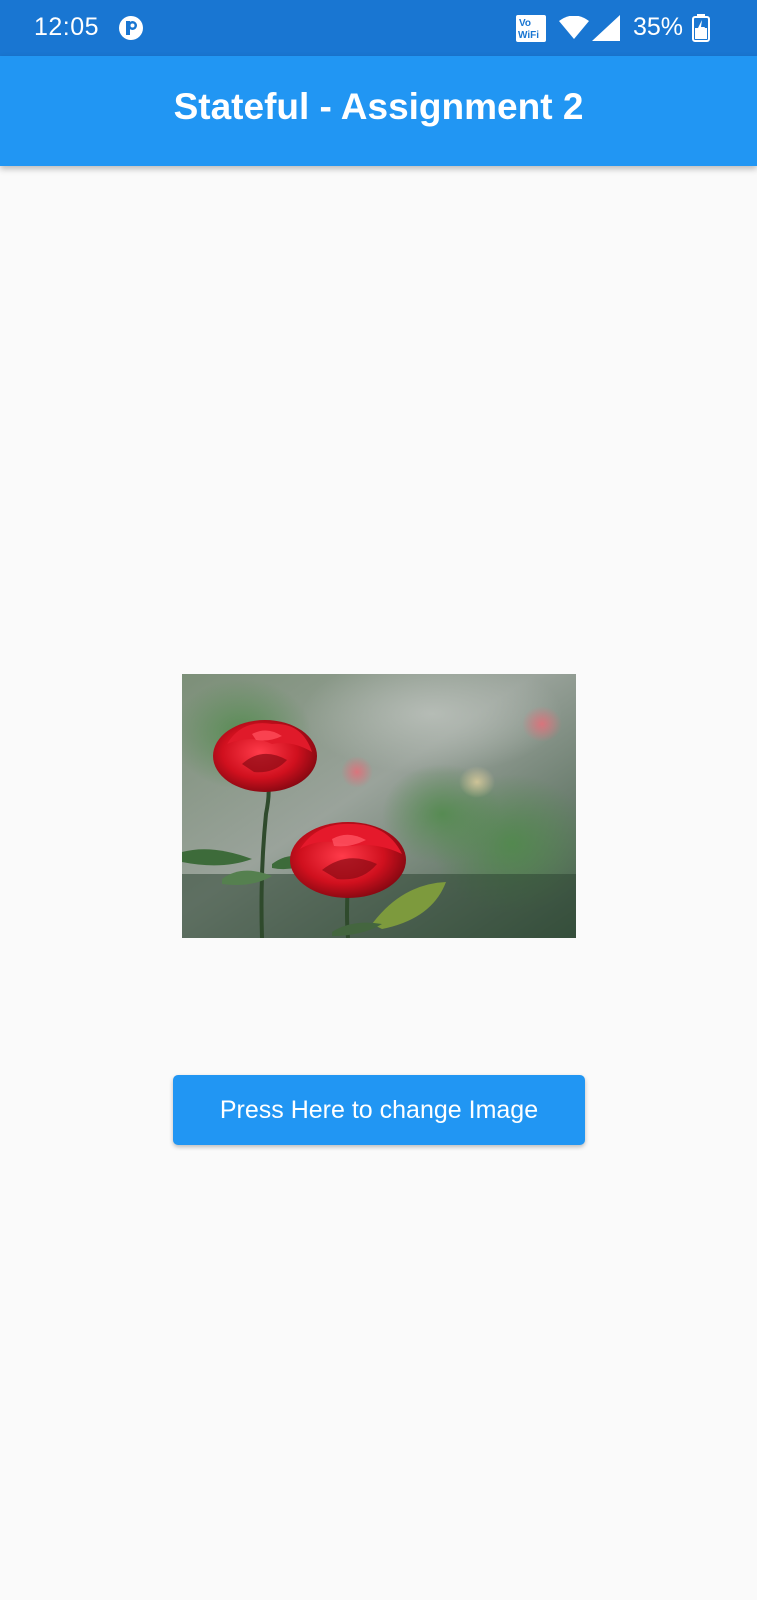 This screenshot has height=1600, width=757. I want to click on p-circle-icon, so click(131, 28).